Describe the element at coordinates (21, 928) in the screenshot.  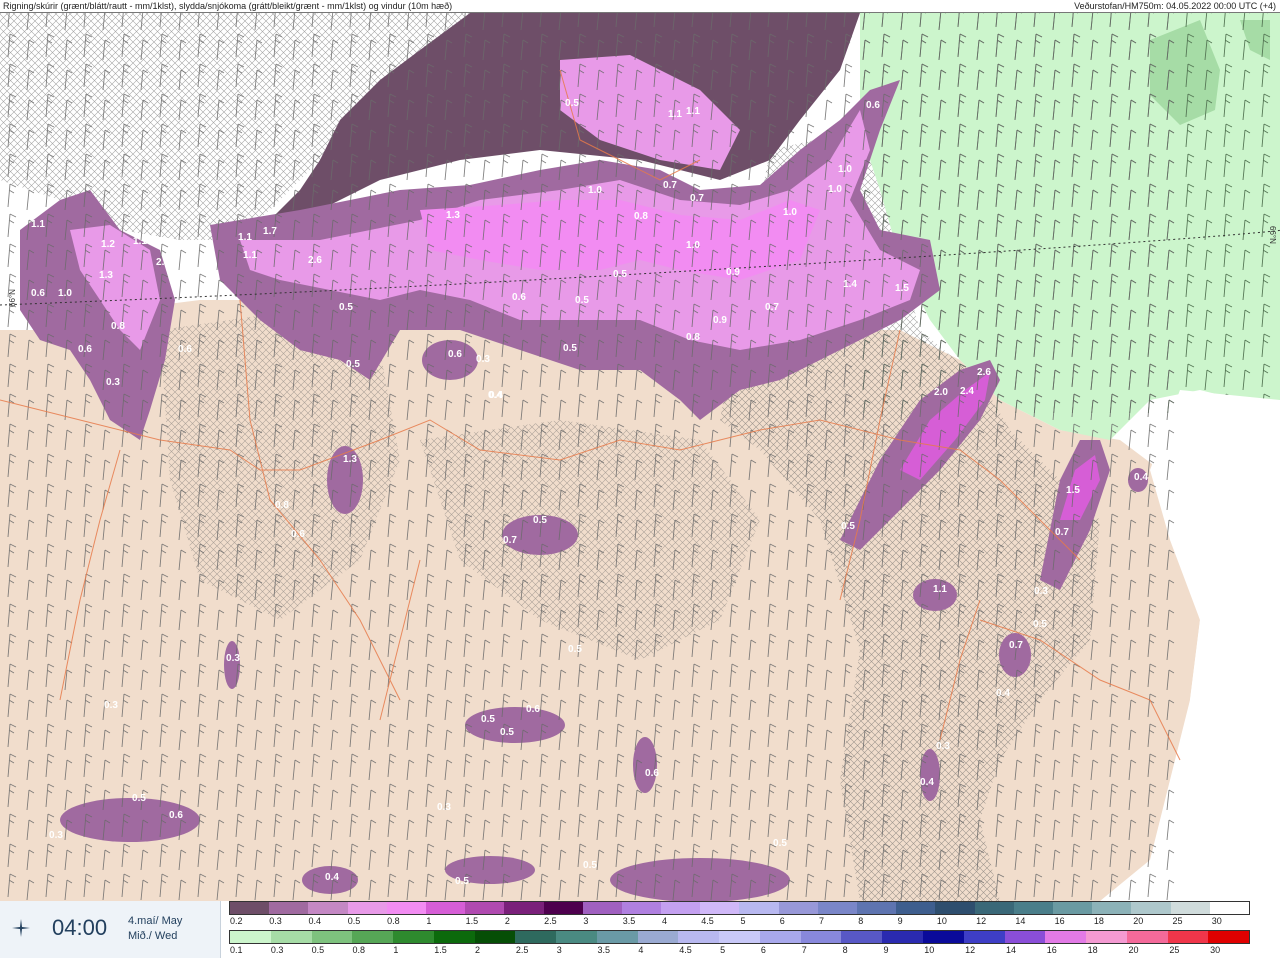
I see `vedurstofan-logo-icon` at that location.